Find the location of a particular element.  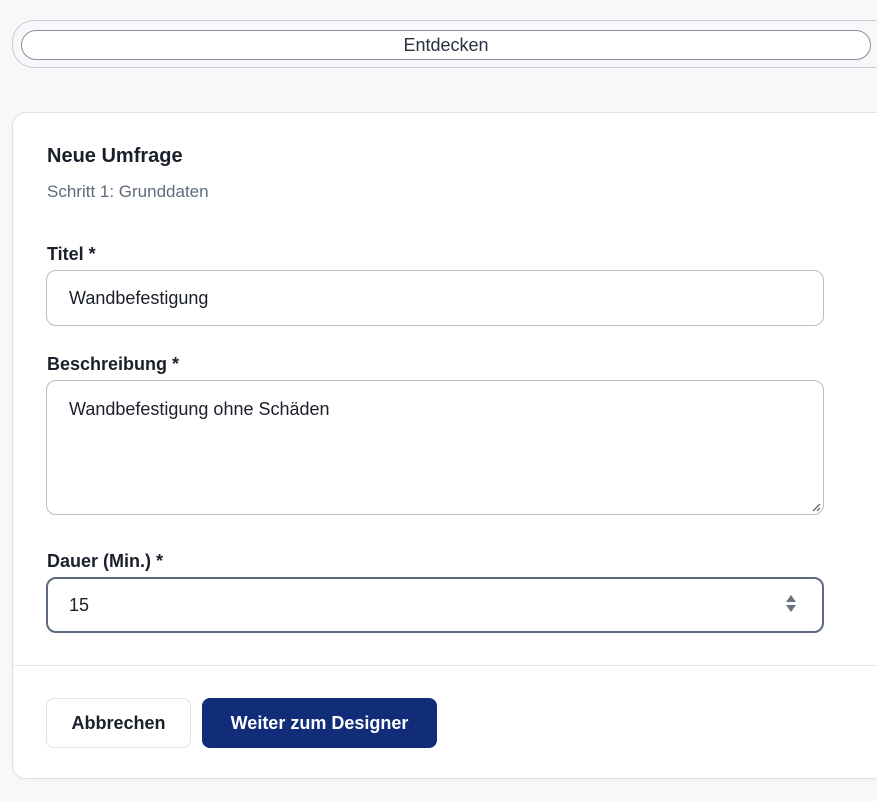

description-label: Beschreibung * is located at coordinates (113, 364).